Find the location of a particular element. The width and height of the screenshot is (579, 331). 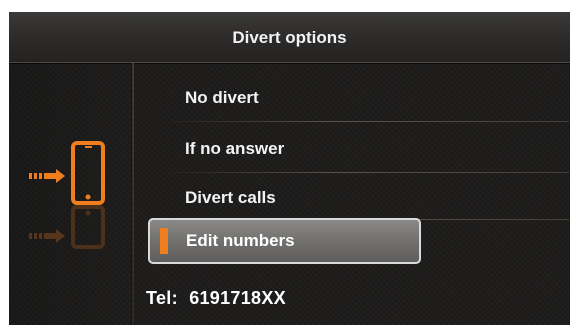

mobile-phone-icon is located at coordinates (88, 173).